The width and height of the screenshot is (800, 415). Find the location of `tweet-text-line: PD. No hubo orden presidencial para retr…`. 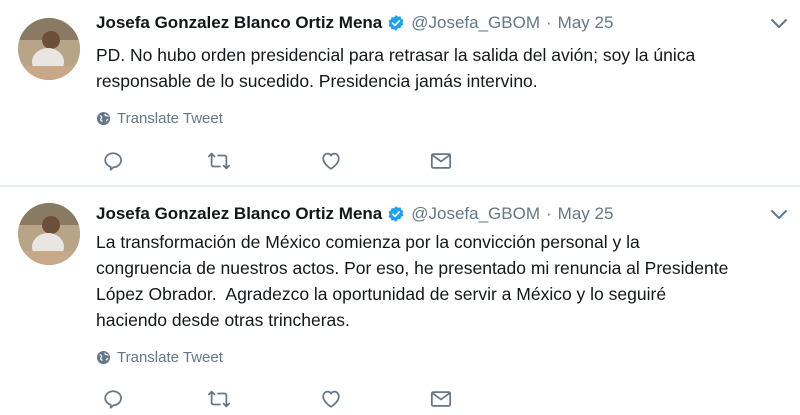

tweet-text-line: PD. No hubo orden presidencial para retr… is located at coordinates (396, 55).